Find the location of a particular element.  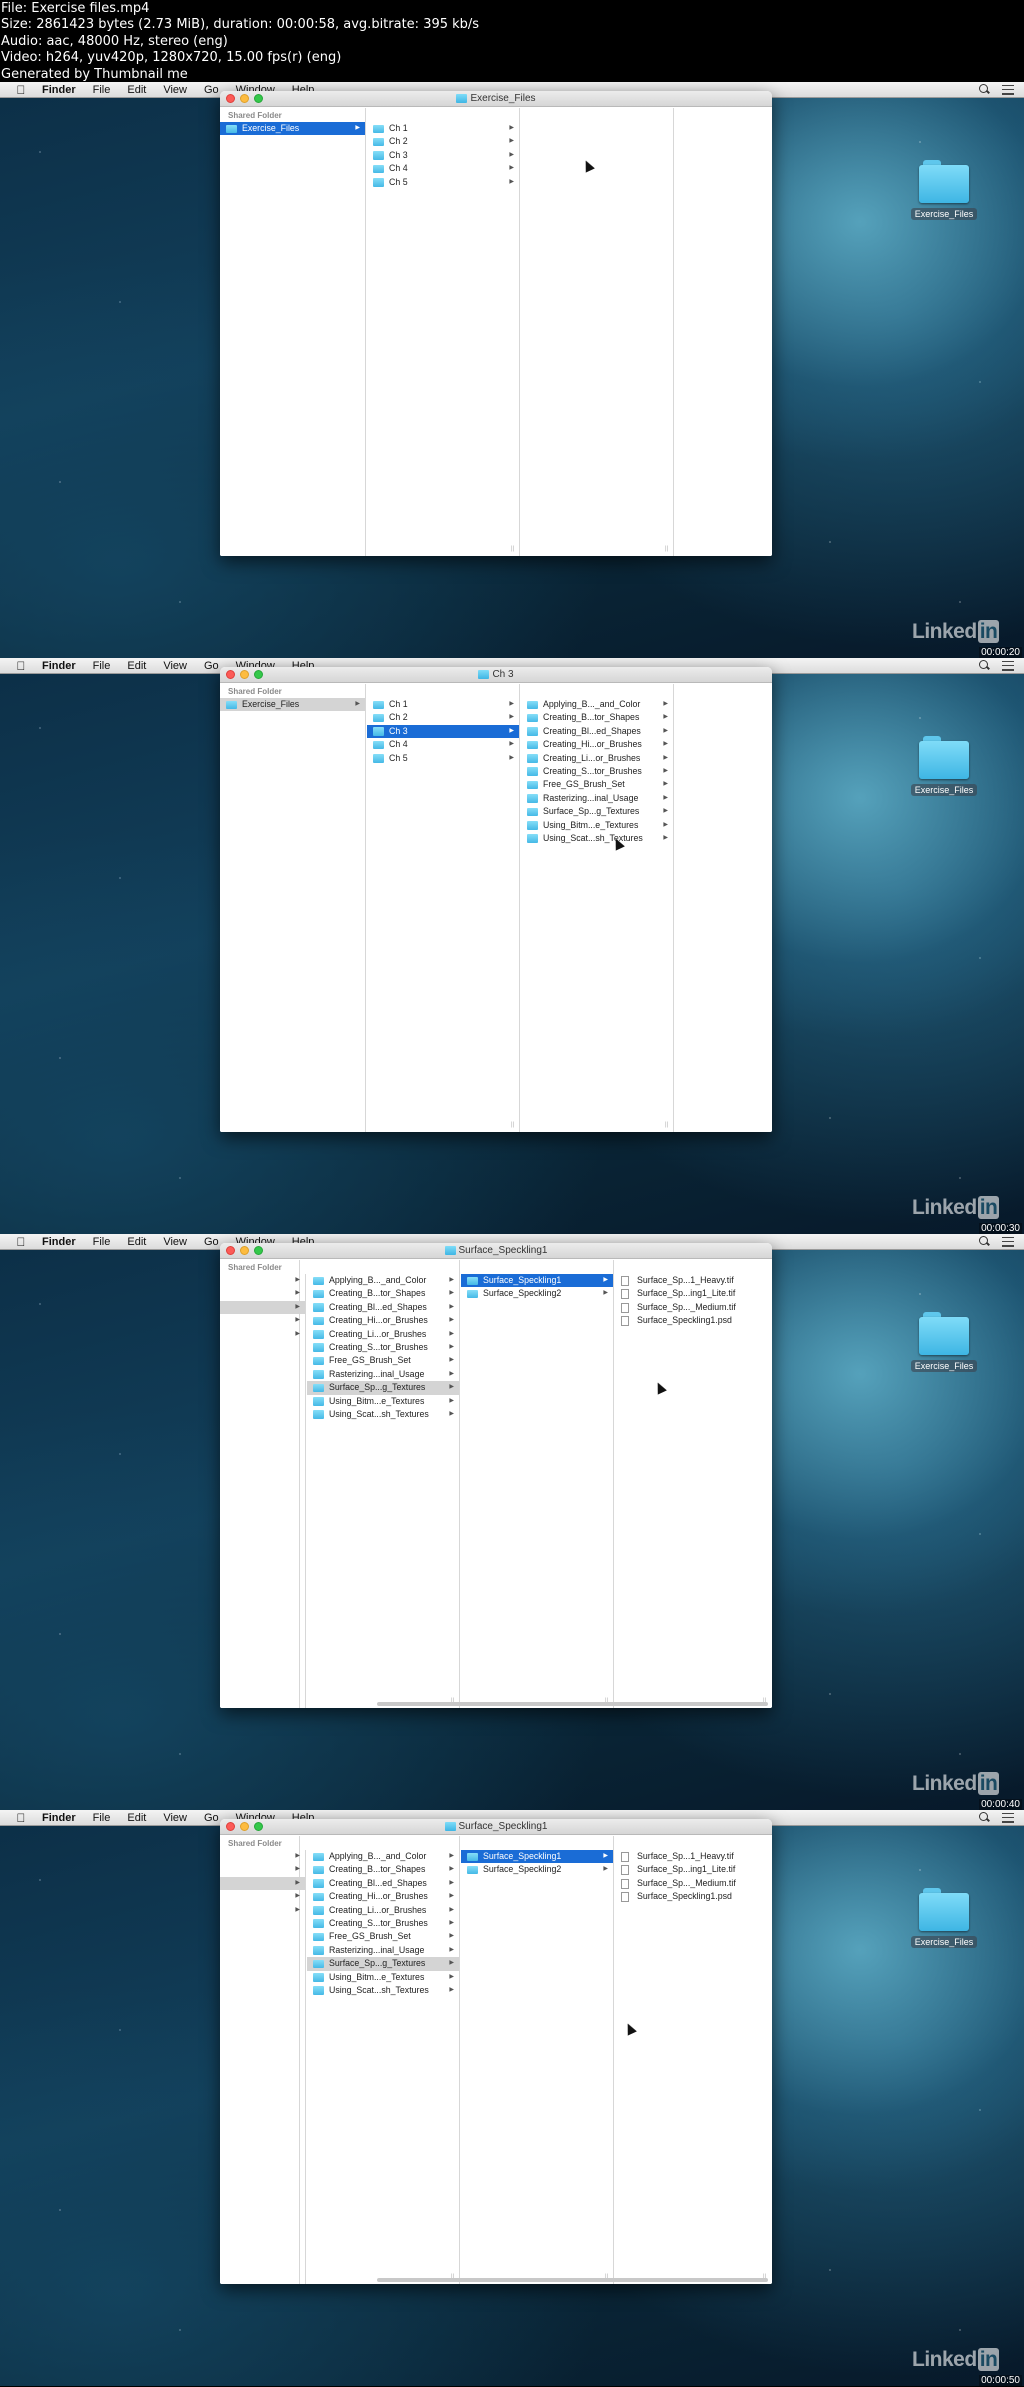

sidebar-item-exercise-files: Exercise_Files ▶ is located at coordinates (292, 705).